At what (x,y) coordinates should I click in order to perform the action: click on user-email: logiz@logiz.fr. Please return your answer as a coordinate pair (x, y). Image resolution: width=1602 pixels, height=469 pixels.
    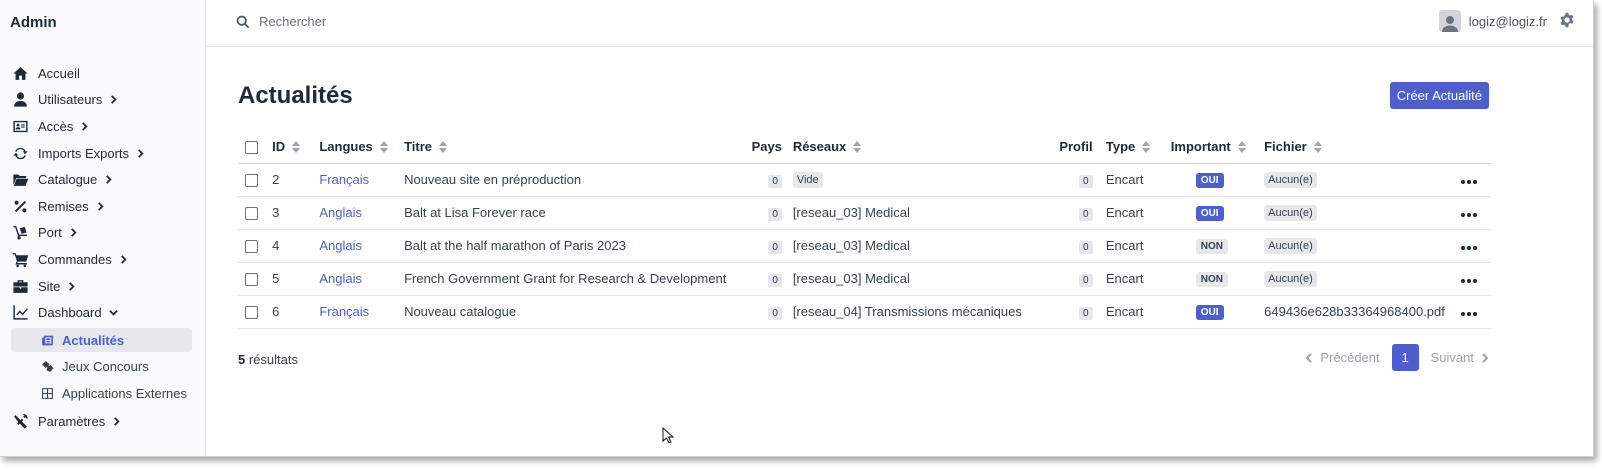
    Looking at the image, I should click on (1508, 21).